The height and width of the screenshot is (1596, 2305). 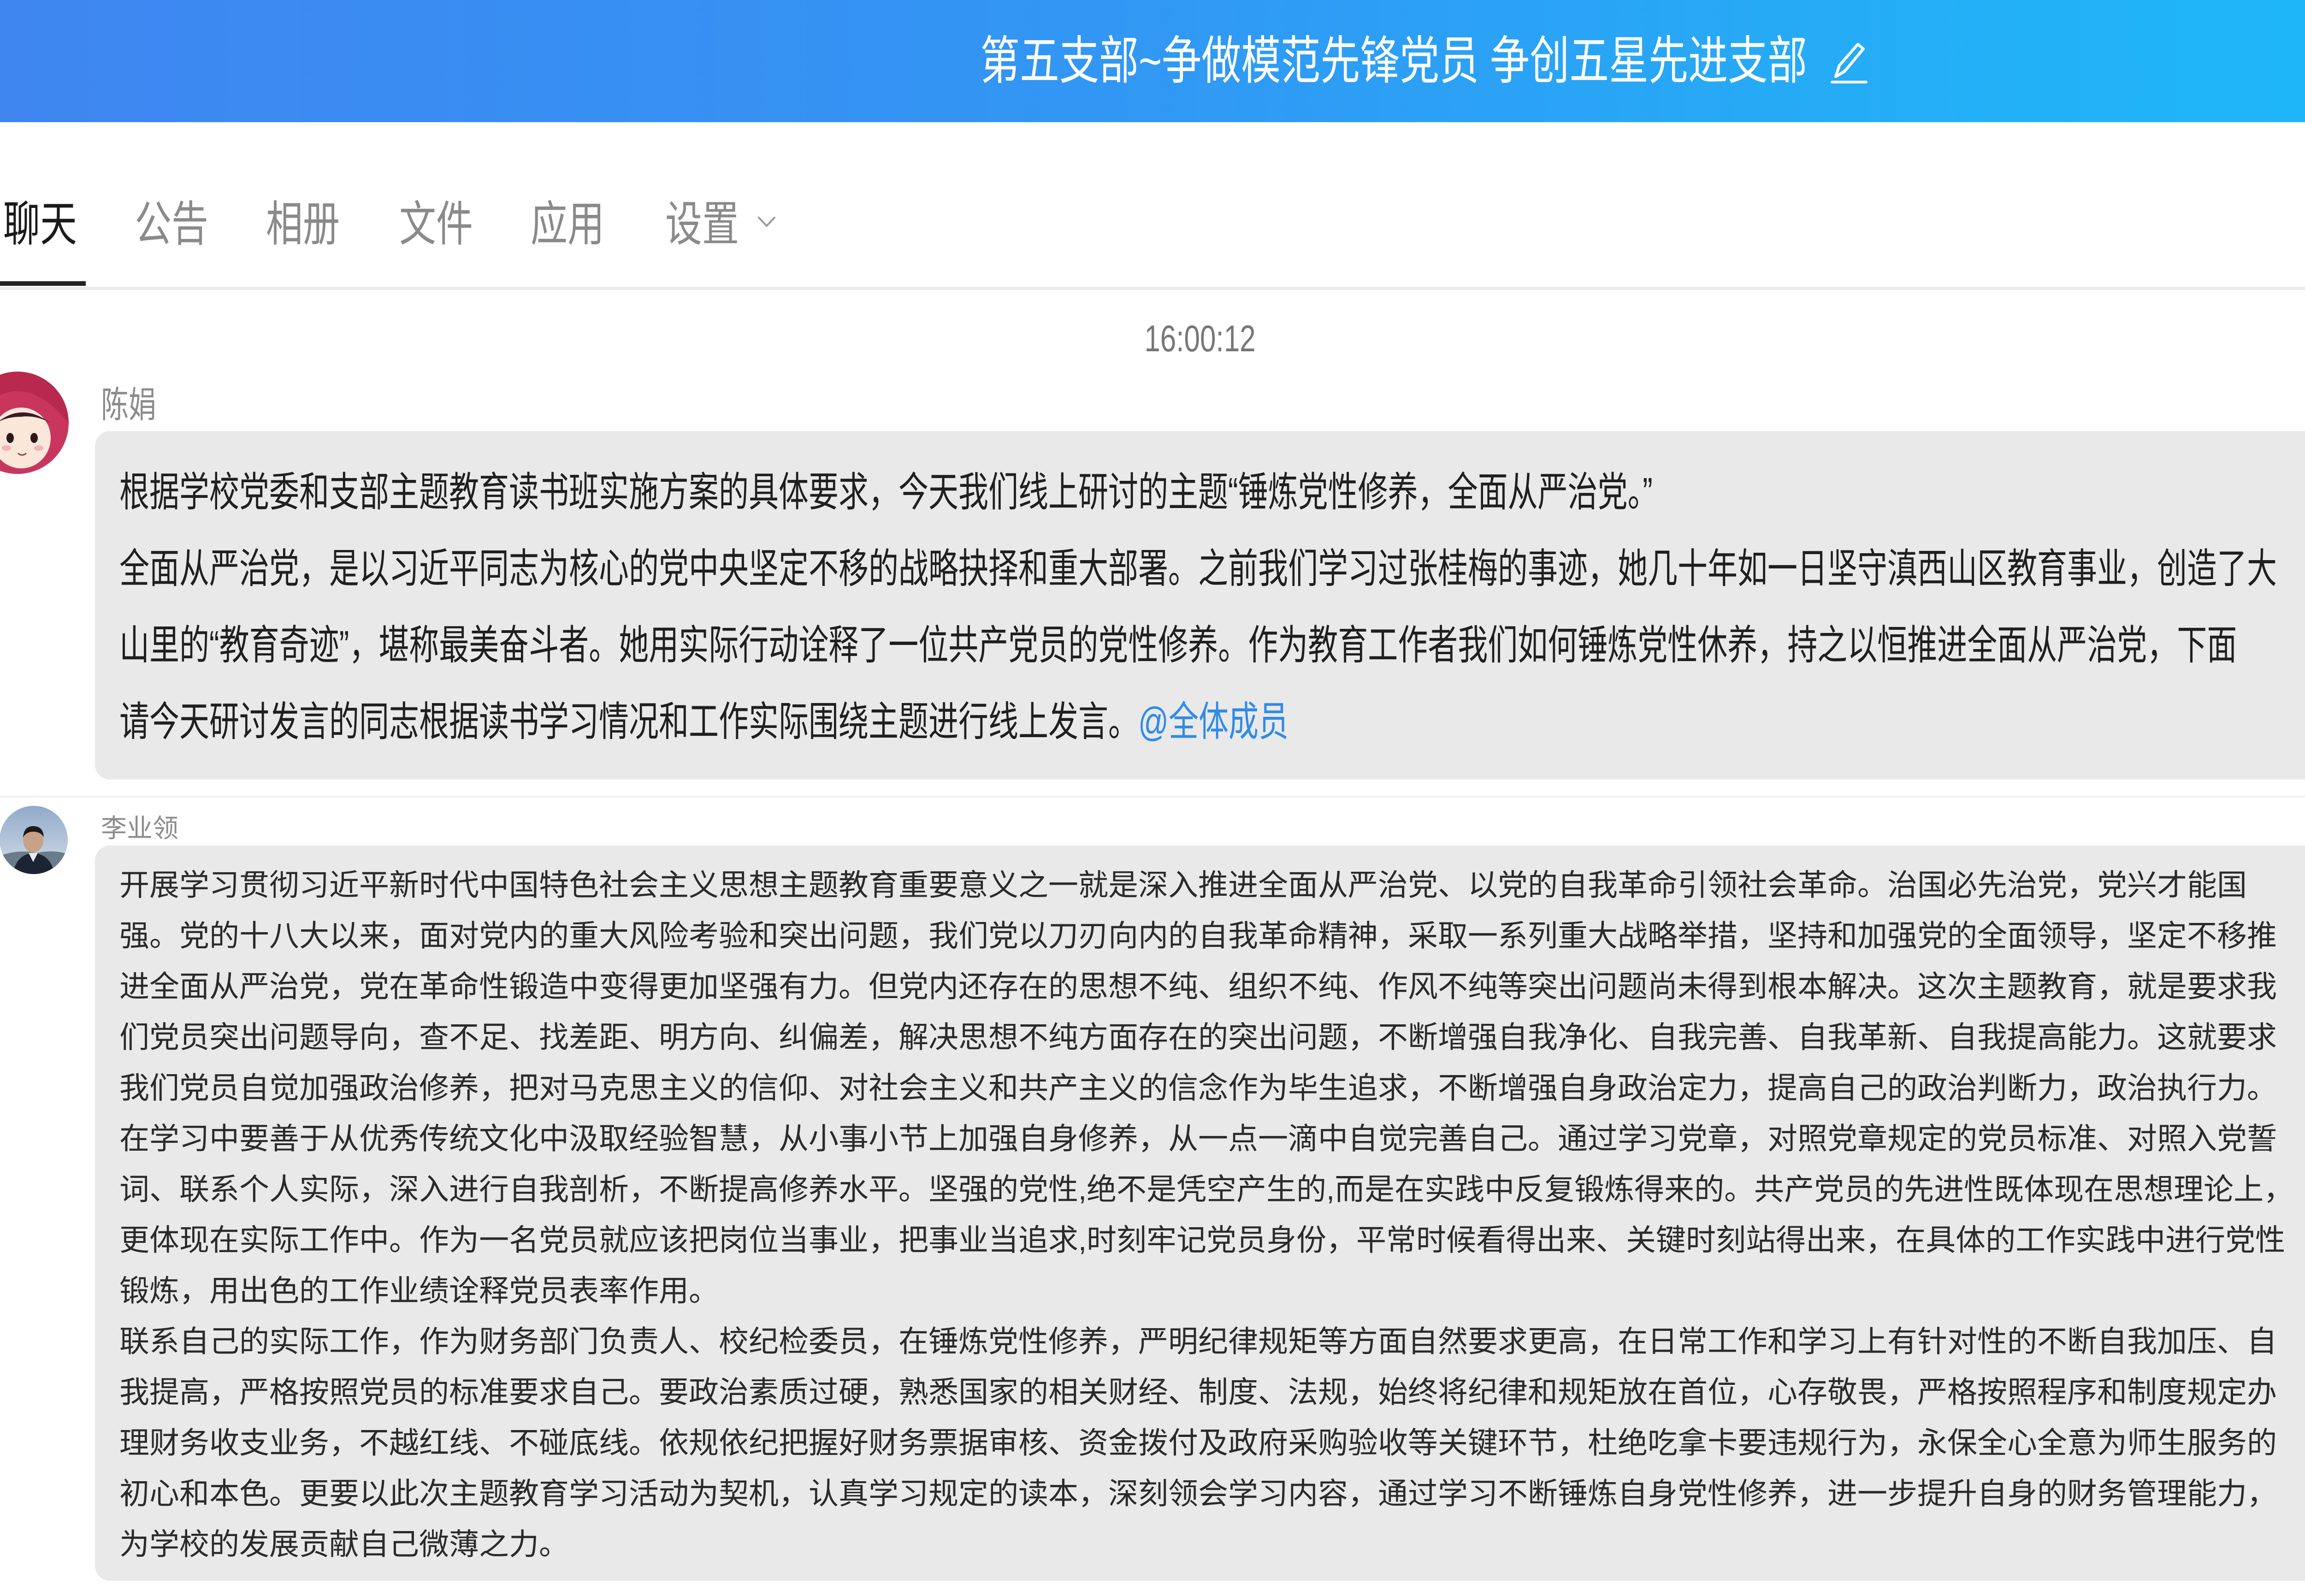 I want to click on message-line: 为学校的发展贡献自己微薄之力。, so click(x=344, y=1544).